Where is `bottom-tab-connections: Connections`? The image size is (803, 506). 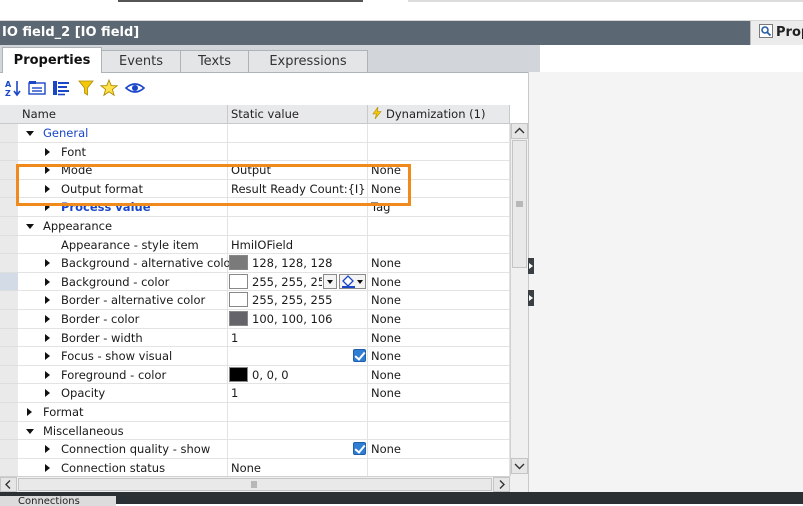 bottom-tab-connections: Connections is located at coordinates (58, 501).